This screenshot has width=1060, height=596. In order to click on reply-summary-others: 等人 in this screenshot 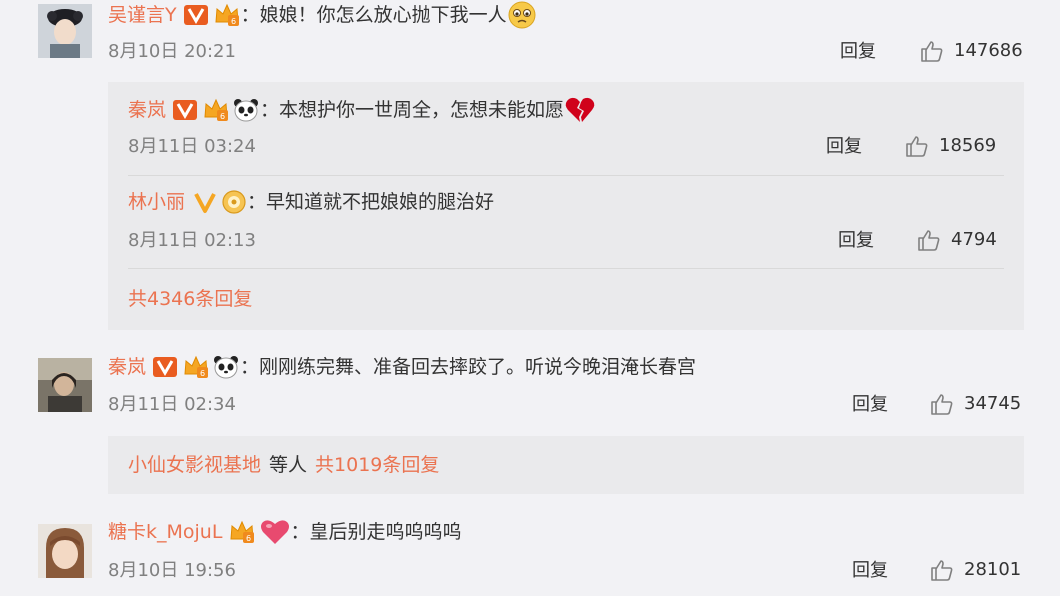, I will do `click(288, 465)`.